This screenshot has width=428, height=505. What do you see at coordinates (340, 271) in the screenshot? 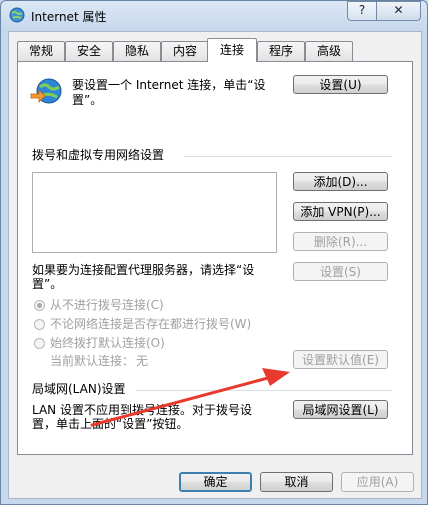
I see `proxy-settings-button: 设置(S)` at bounding box center [340, 271].